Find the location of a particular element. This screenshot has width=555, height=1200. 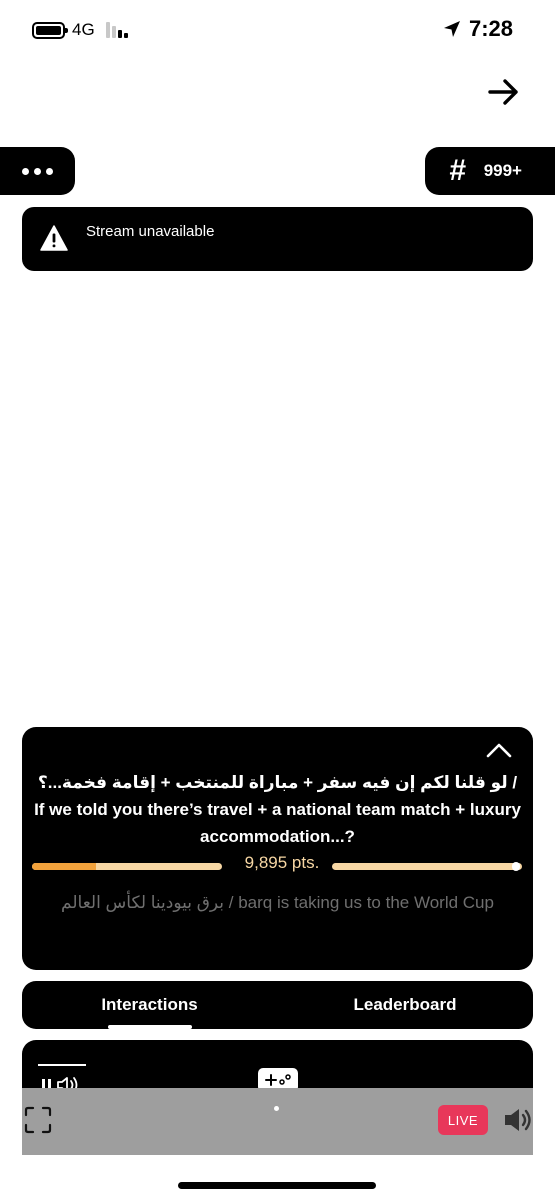

active-tab-indicator is located at coordinates (150, 1027).